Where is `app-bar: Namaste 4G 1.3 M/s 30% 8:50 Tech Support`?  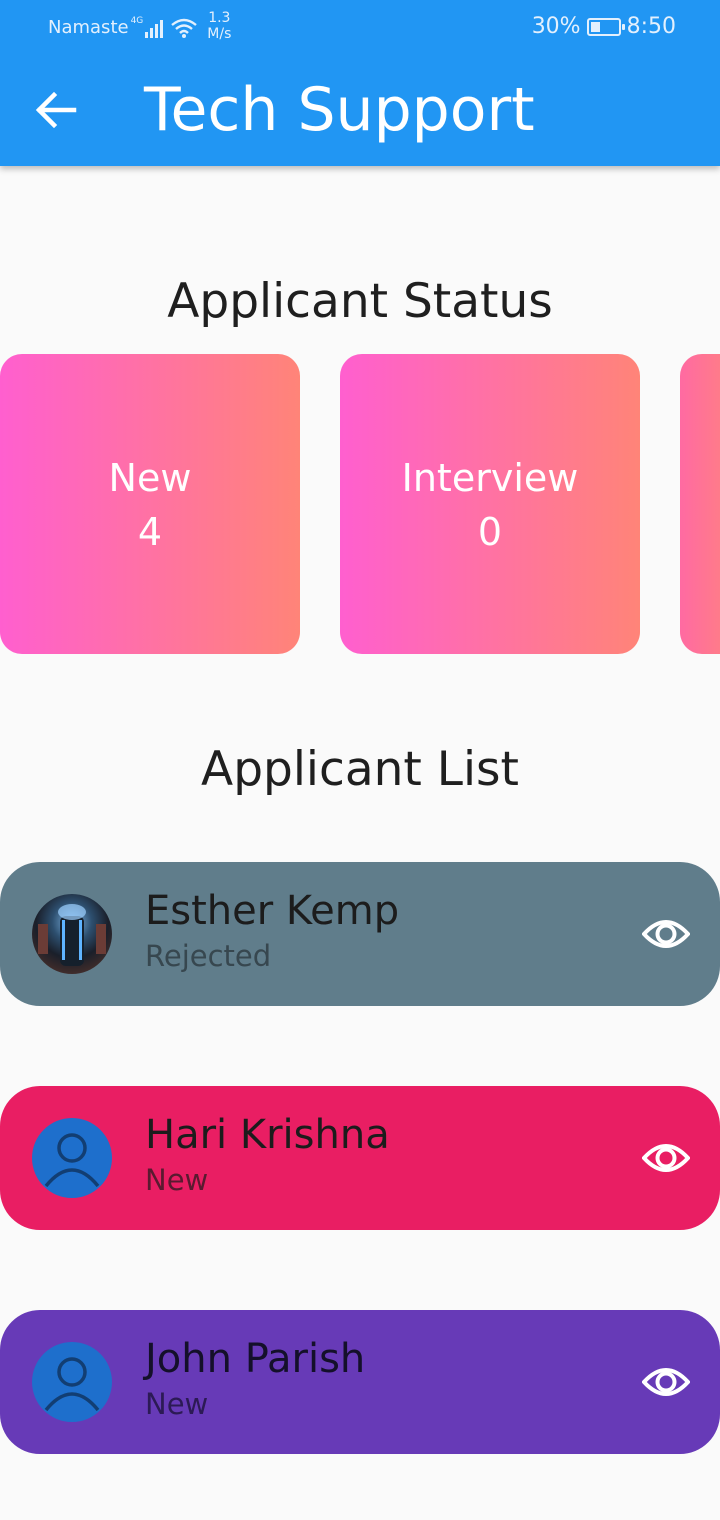
app-bar: Namaste 4G 1.3 M/s 30% 8:50 Tech Support is located at coordinates (360, 83).